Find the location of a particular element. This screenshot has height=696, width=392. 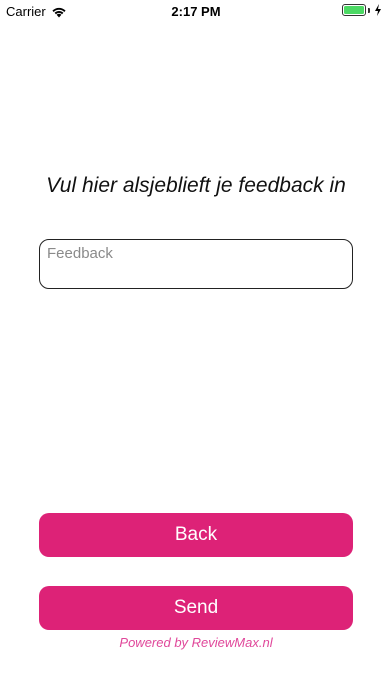

battery-fill is located at coordinates (354, 10).